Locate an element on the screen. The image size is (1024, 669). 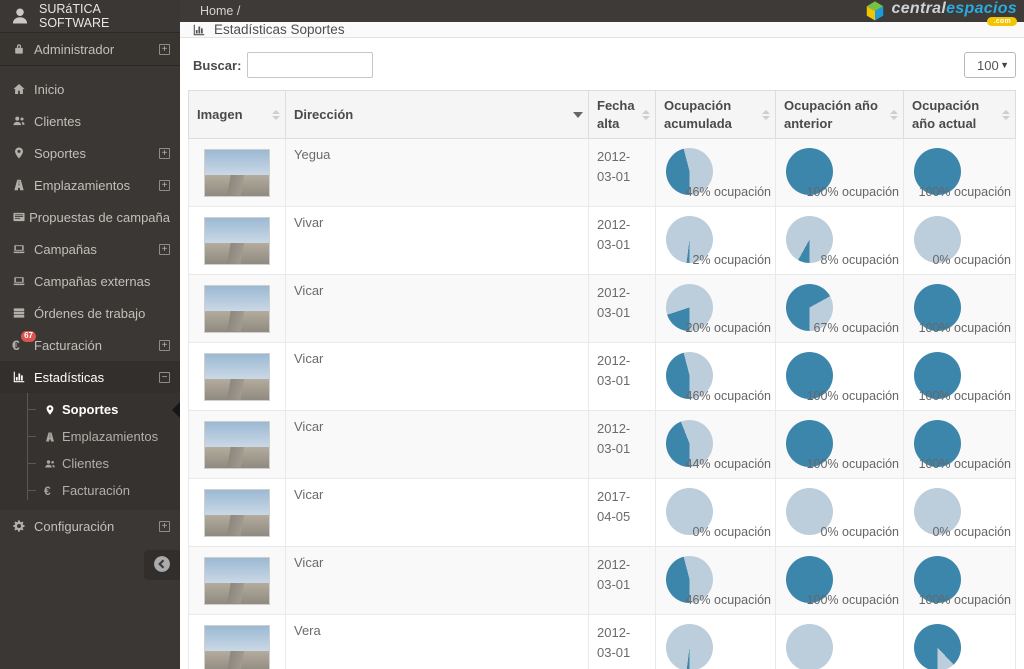
sidebar-item-clientes: Clientes is located at coordinates (90, 121).